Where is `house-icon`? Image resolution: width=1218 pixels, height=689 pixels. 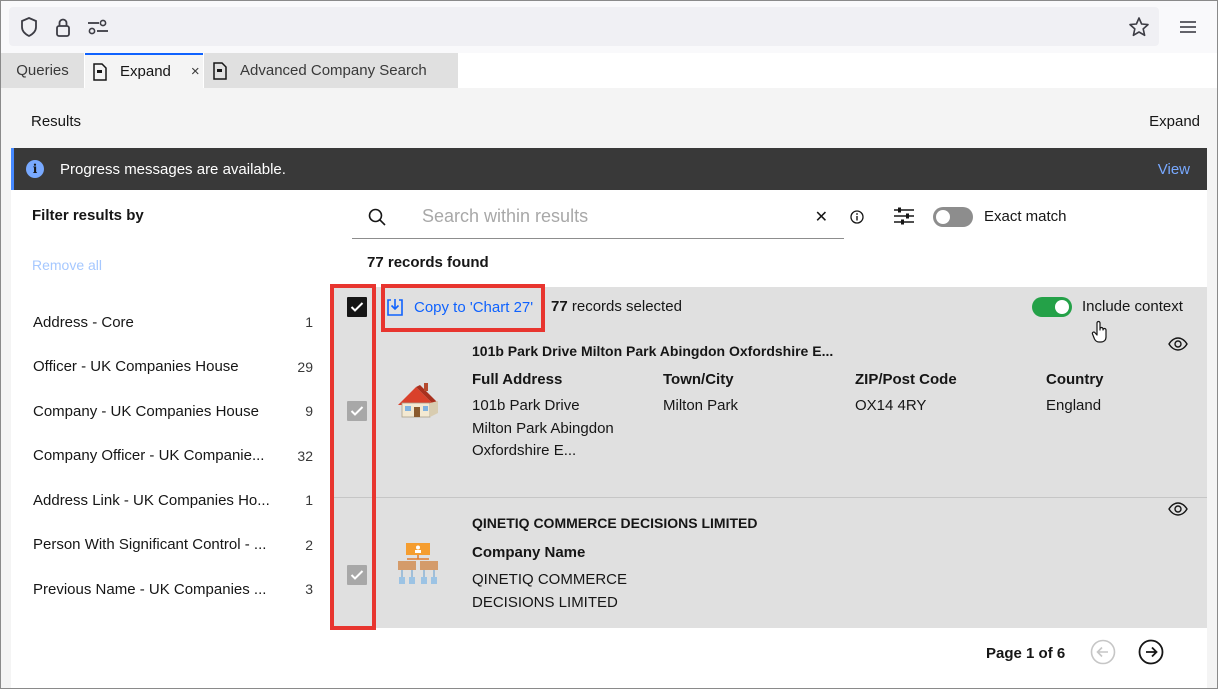 house-icon is located at coordinates (418, 400).